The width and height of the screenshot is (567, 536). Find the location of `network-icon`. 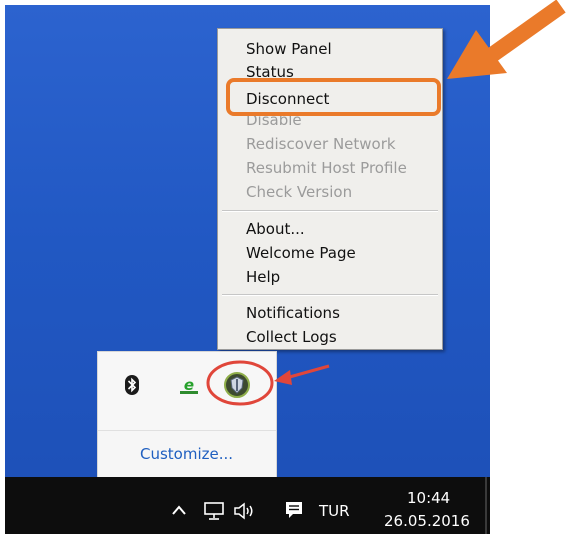

network-icon is located at coordinates (214, 511).